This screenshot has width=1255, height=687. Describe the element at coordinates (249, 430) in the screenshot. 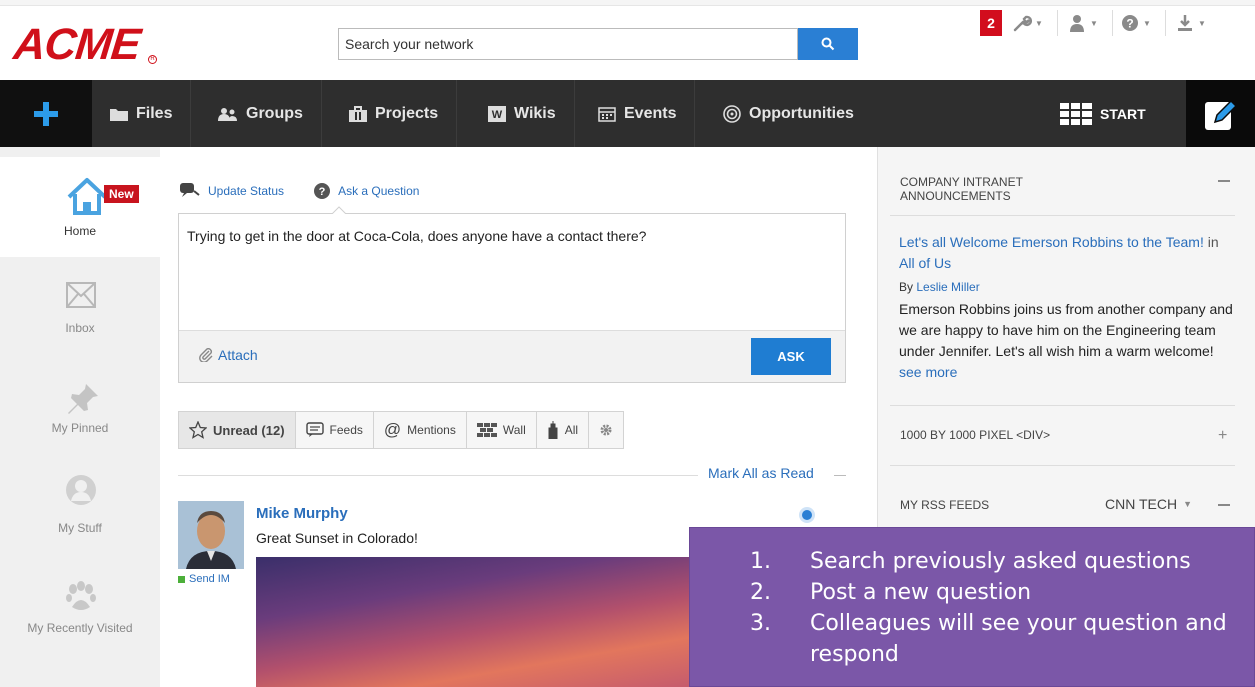

I see `filter-unread-label: Unread (12)` at that location.